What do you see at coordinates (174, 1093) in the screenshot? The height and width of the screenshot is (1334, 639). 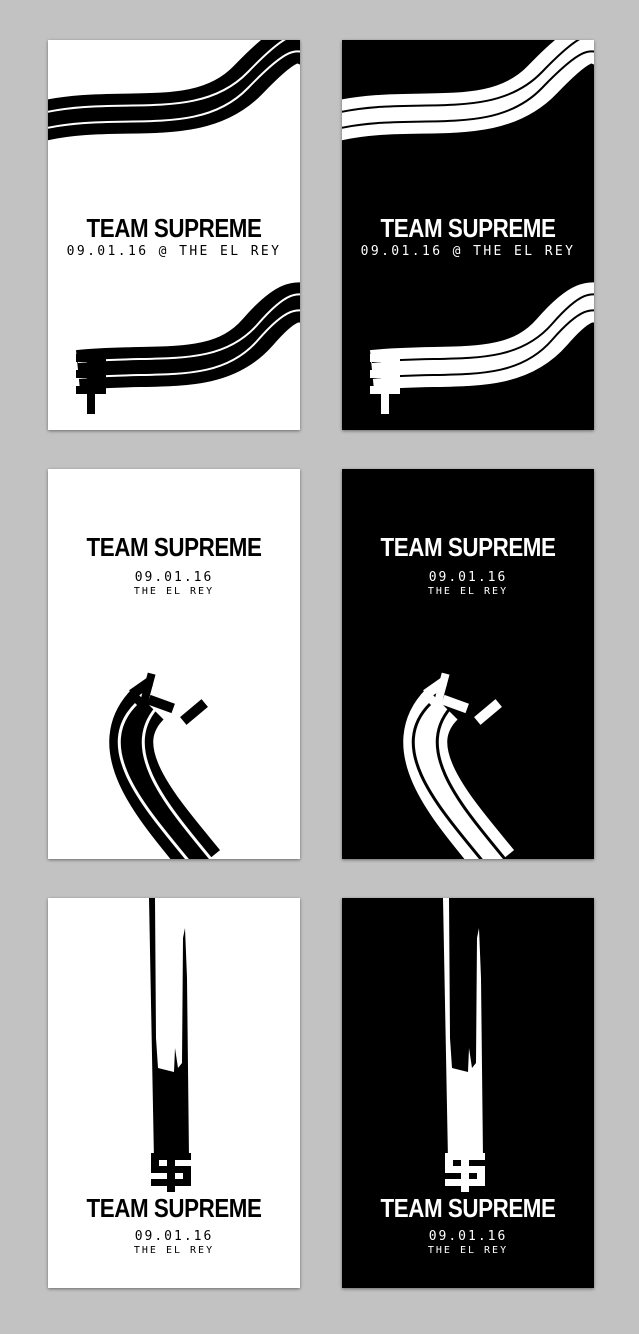 I see `poster-card-light-drip: TEAM SUPREME 09.01.16 THE EL REY` at bounding box center [174, 1093].